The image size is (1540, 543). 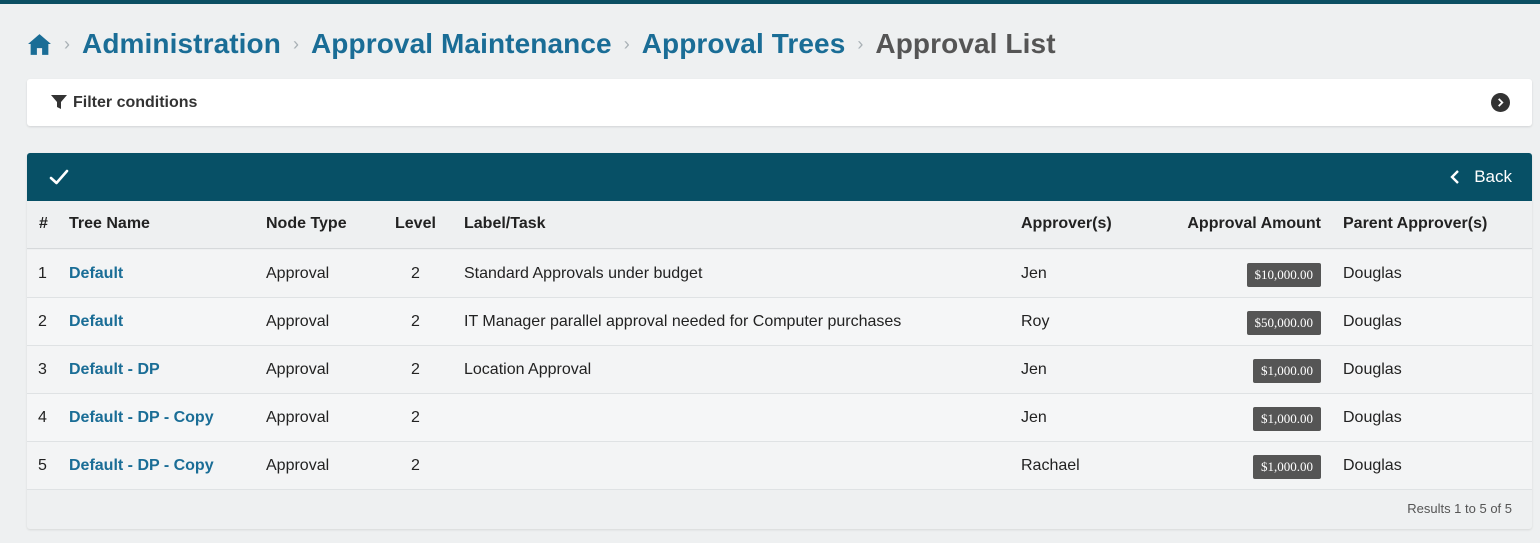 I want to click on filter-icon, so click(x=59, y=102).